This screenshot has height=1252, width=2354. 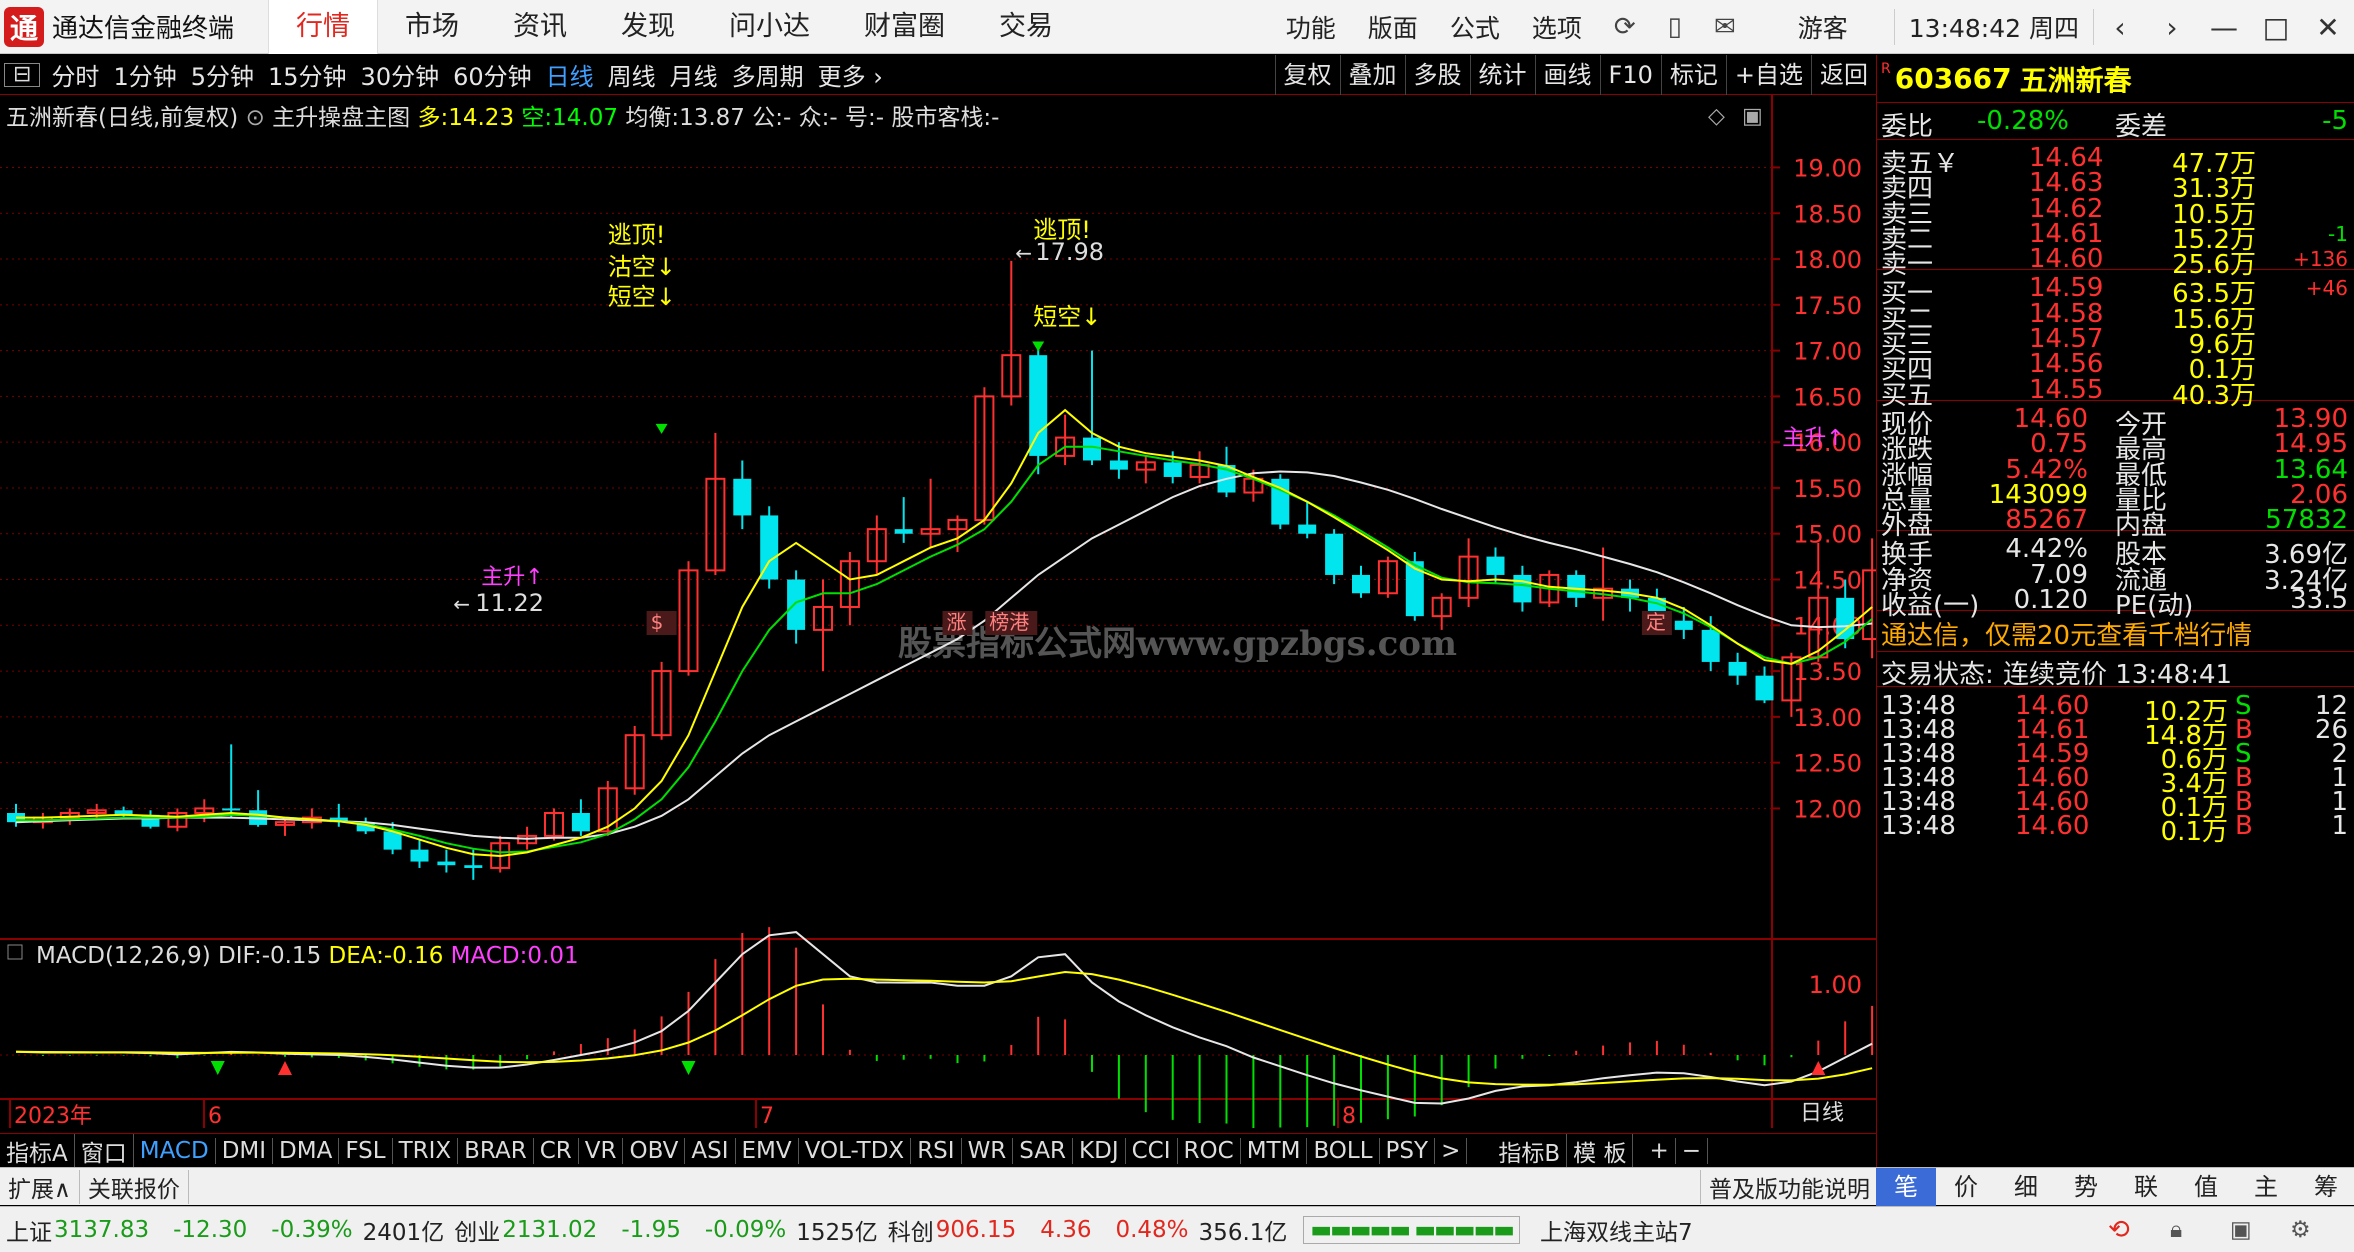 What do you see at coordinates (1789, 1186) in the screenshot?
I see `help-button: 普及版功能说明` at bounding box center [1789, 1186].